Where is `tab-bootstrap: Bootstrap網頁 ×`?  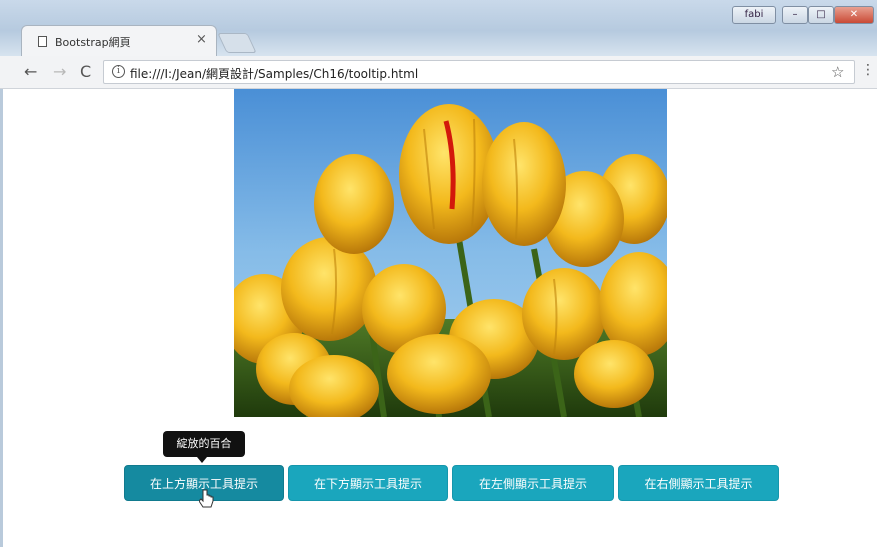 tab-bootstrap: Bootstrap網頁 × is located at coordinates (119, 40).